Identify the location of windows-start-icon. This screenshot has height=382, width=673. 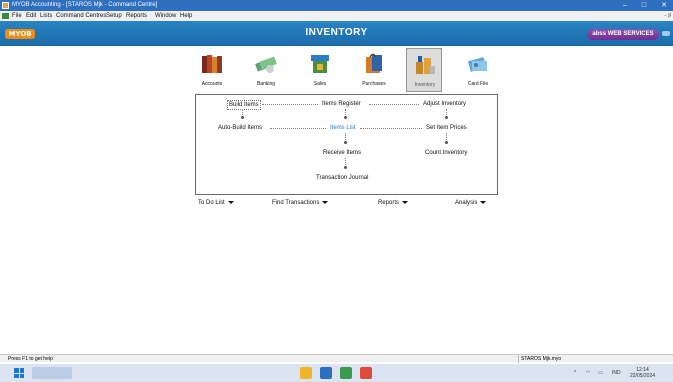
(19, 373).